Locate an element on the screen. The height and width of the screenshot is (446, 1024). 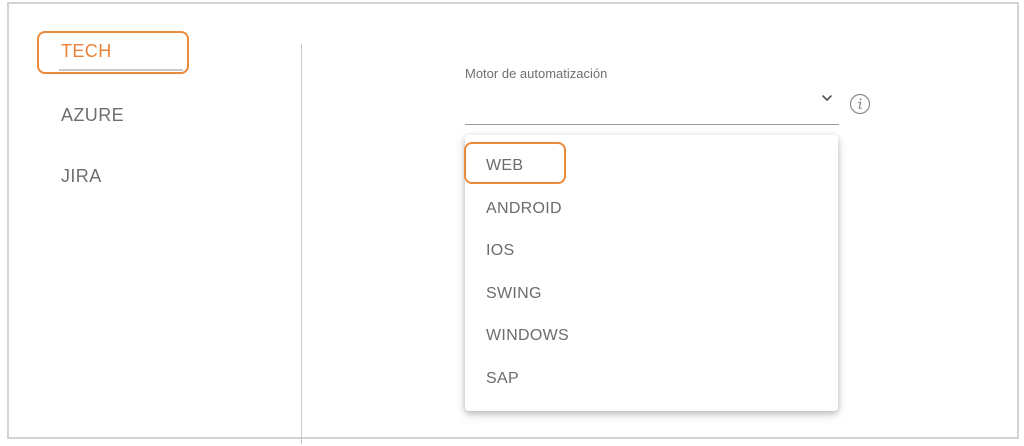
sidebar-divider is located at coordinates (301, 244).